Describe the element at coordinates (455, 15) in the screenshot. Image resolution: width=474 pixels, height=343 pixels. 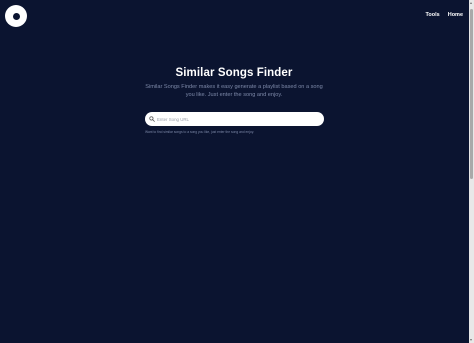
I see `nav-home-link: Home` at that location.